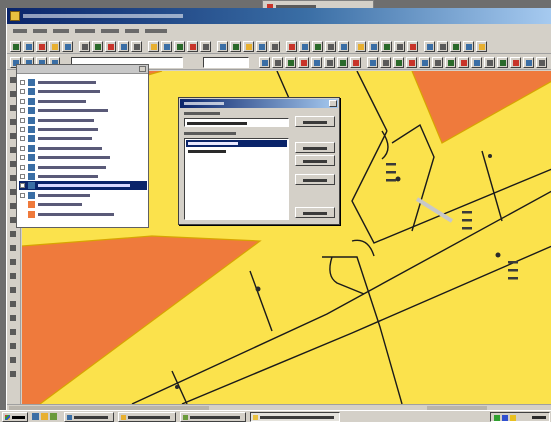 This screenshot has height=422, width=551. Describe the element at coordinates (53, 416) in the screenshot. I see `explorer-icon` at that location.